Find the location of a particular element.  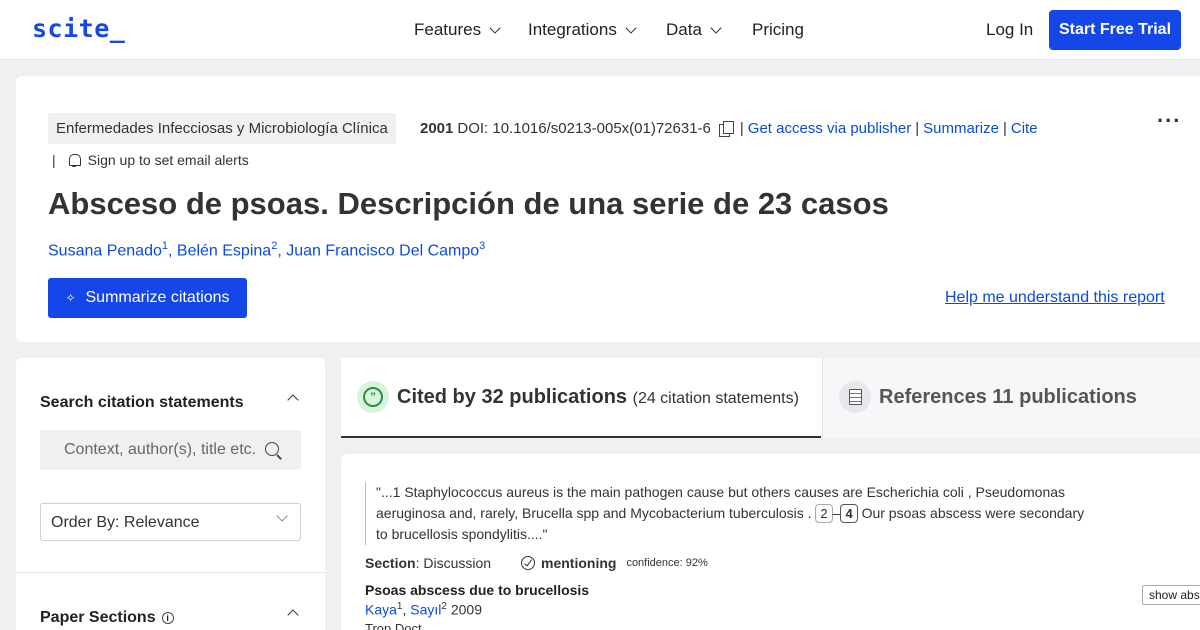

citing-paper-authors: Kaya1, Sayıl2 2009 is located at coordinates (423, 609).